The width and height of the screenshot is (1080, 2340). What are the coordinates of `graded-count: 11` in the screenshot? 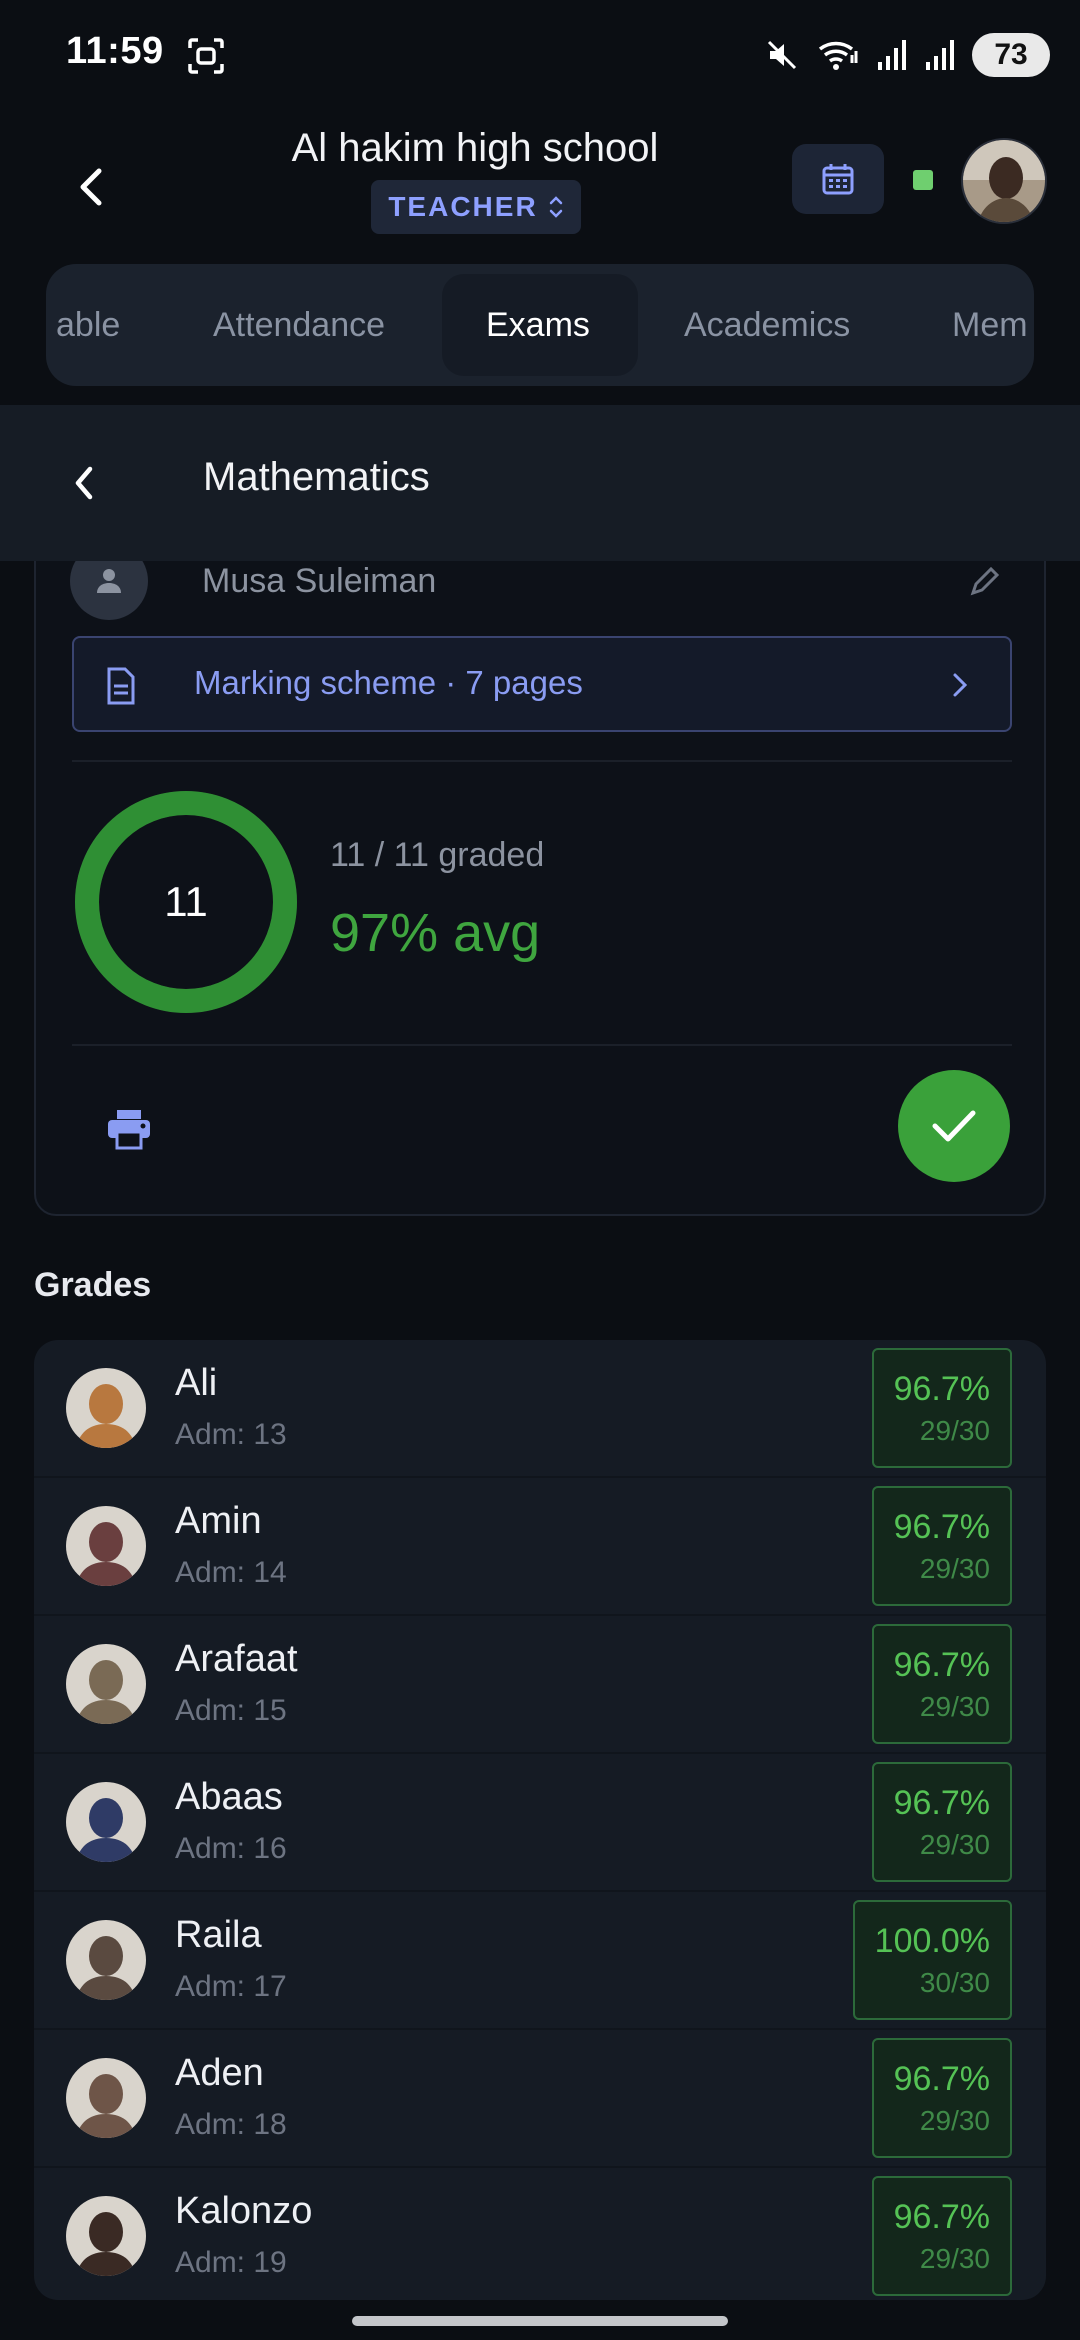 It's located at (186, 901).